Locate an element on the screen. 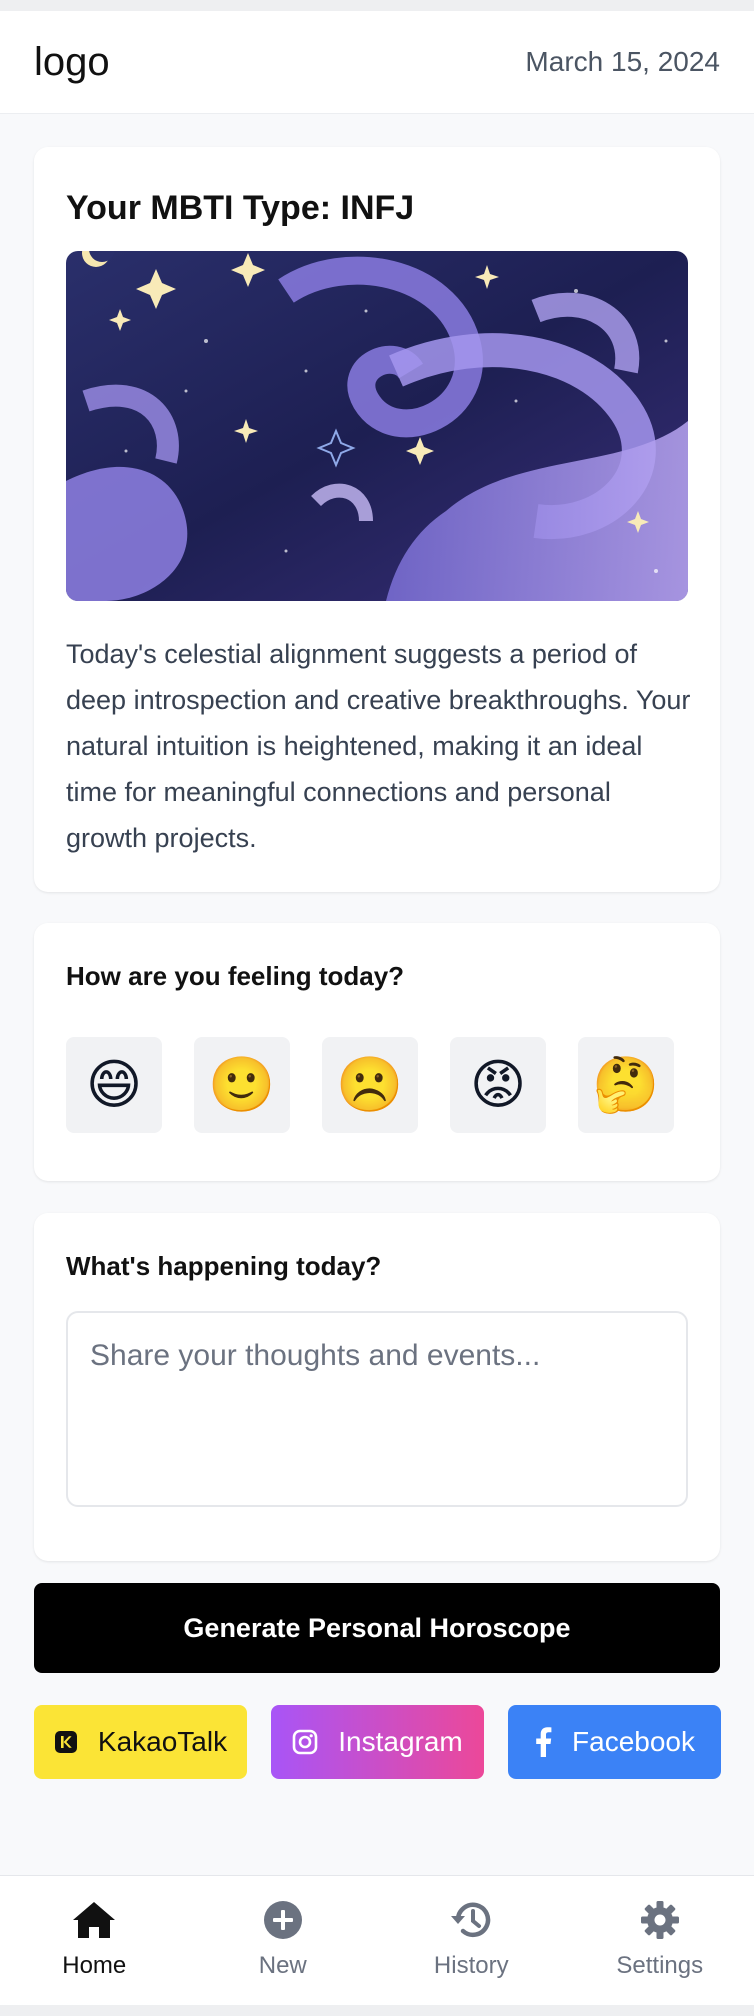  celestial-image is located at coordinates (377, 426).